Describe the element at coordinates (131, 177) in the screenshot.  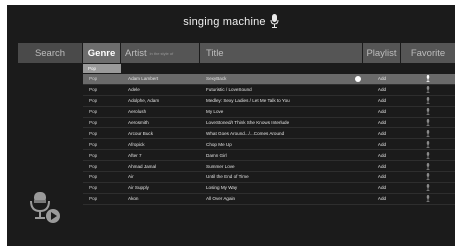
I see `song-artist: Air` at that location.